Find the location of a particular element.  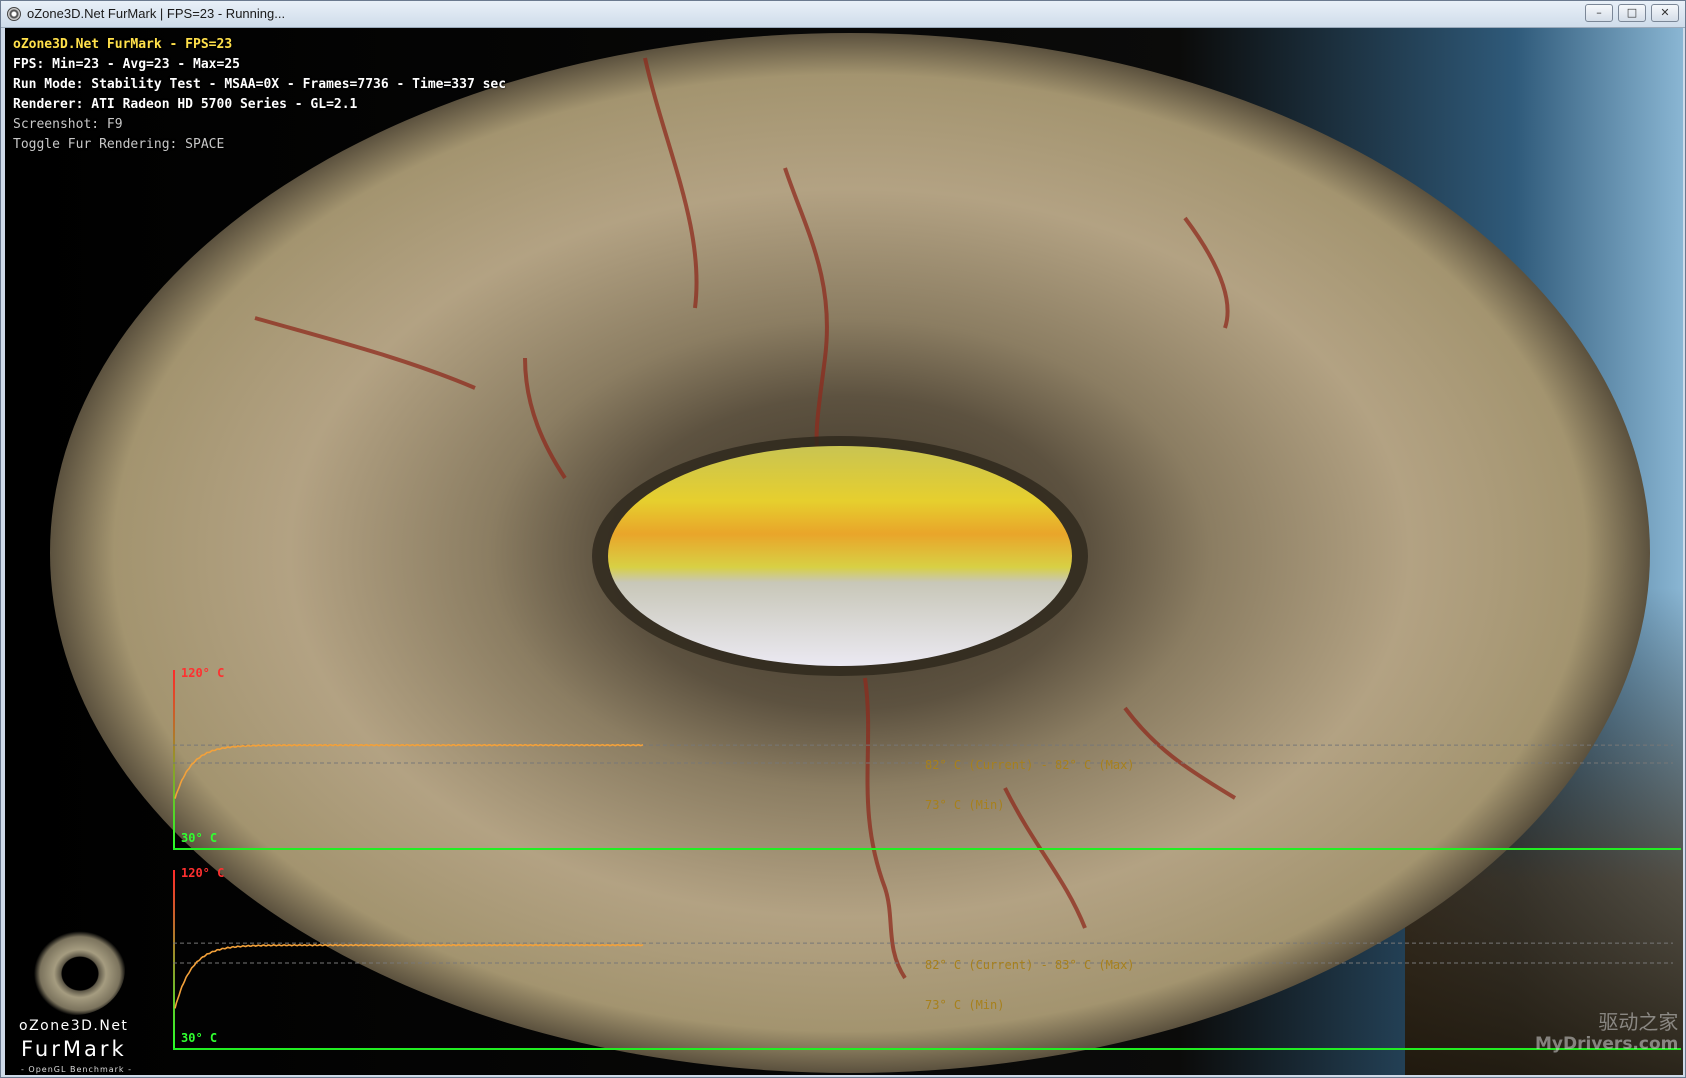

furmark-logo: oZone3D.Net FurMark - OpenGL Benchmark - is located at coordinates (78, 998).